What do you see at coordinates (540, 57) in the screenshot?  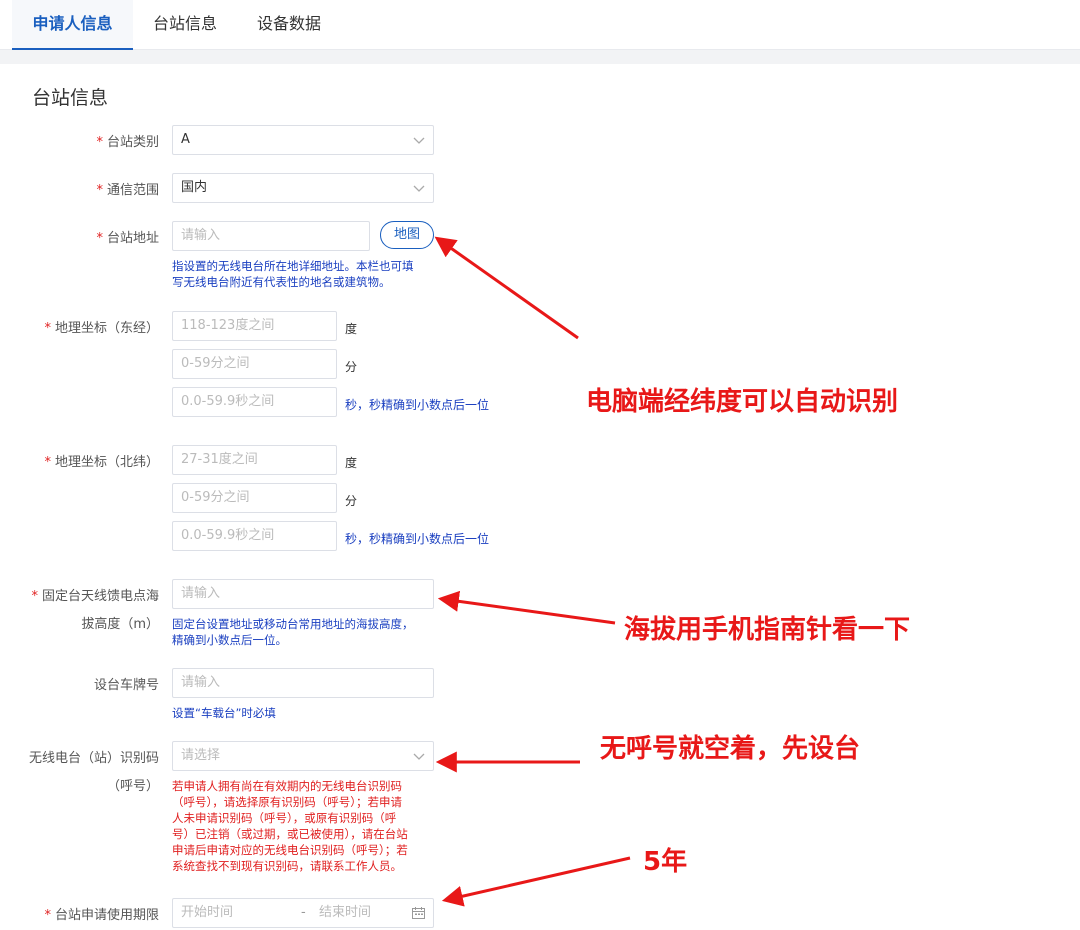 I see `divider-band` at bounding box center [540, 57].